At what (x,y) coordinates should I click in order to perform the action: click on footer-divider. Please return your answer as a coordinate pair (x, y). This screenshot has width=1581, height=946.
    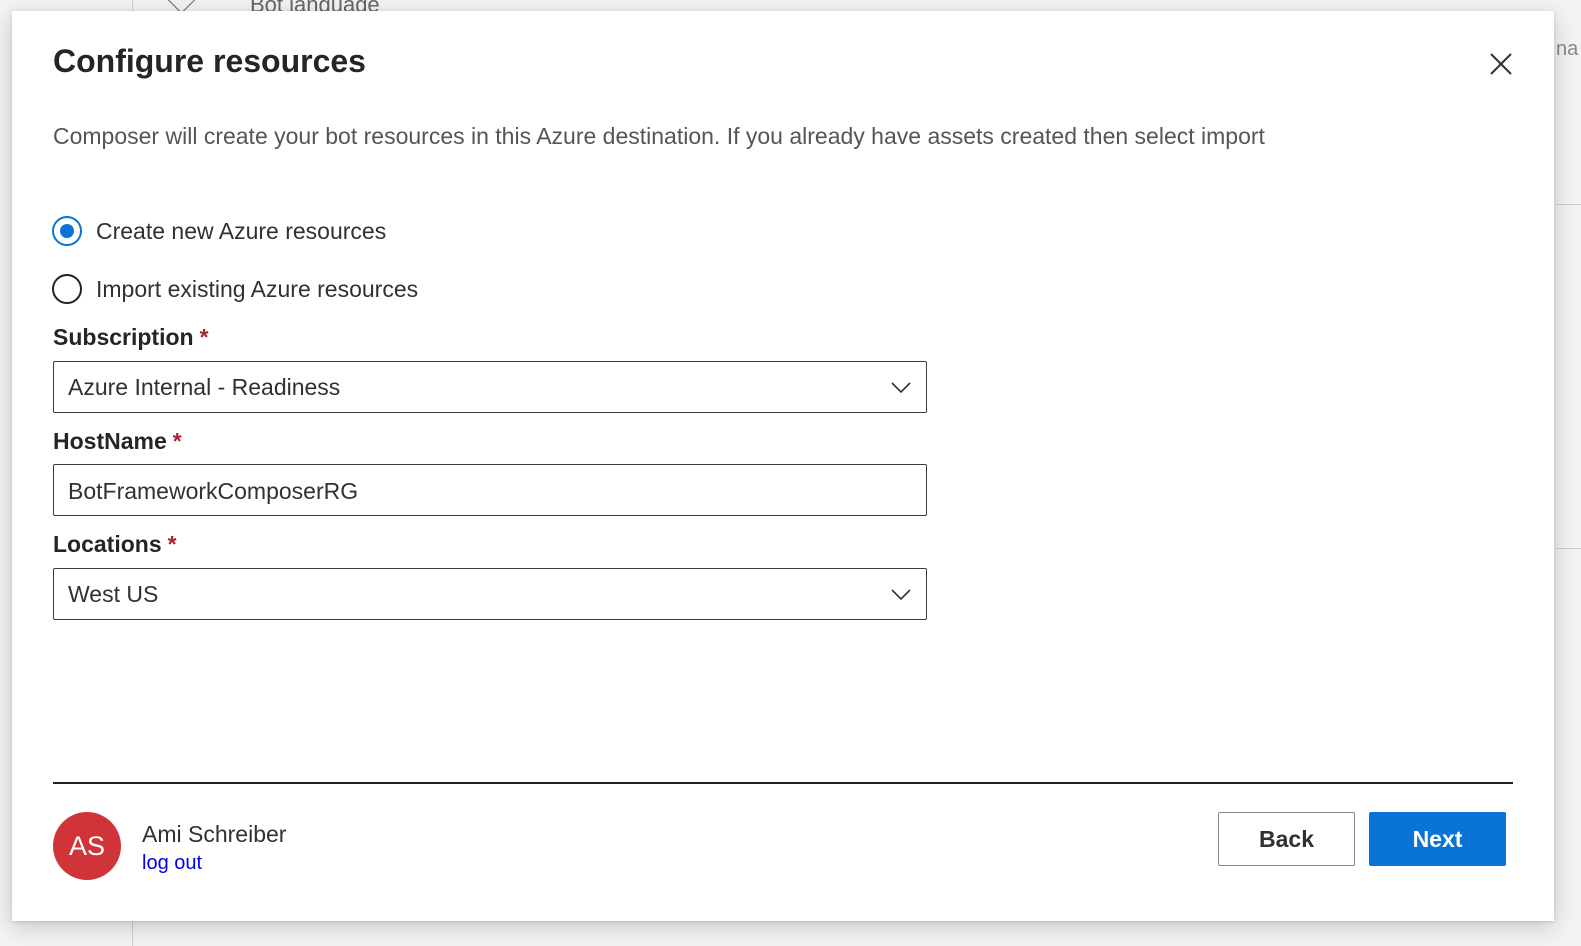
    Looking at the image, I should click on (783, 783).